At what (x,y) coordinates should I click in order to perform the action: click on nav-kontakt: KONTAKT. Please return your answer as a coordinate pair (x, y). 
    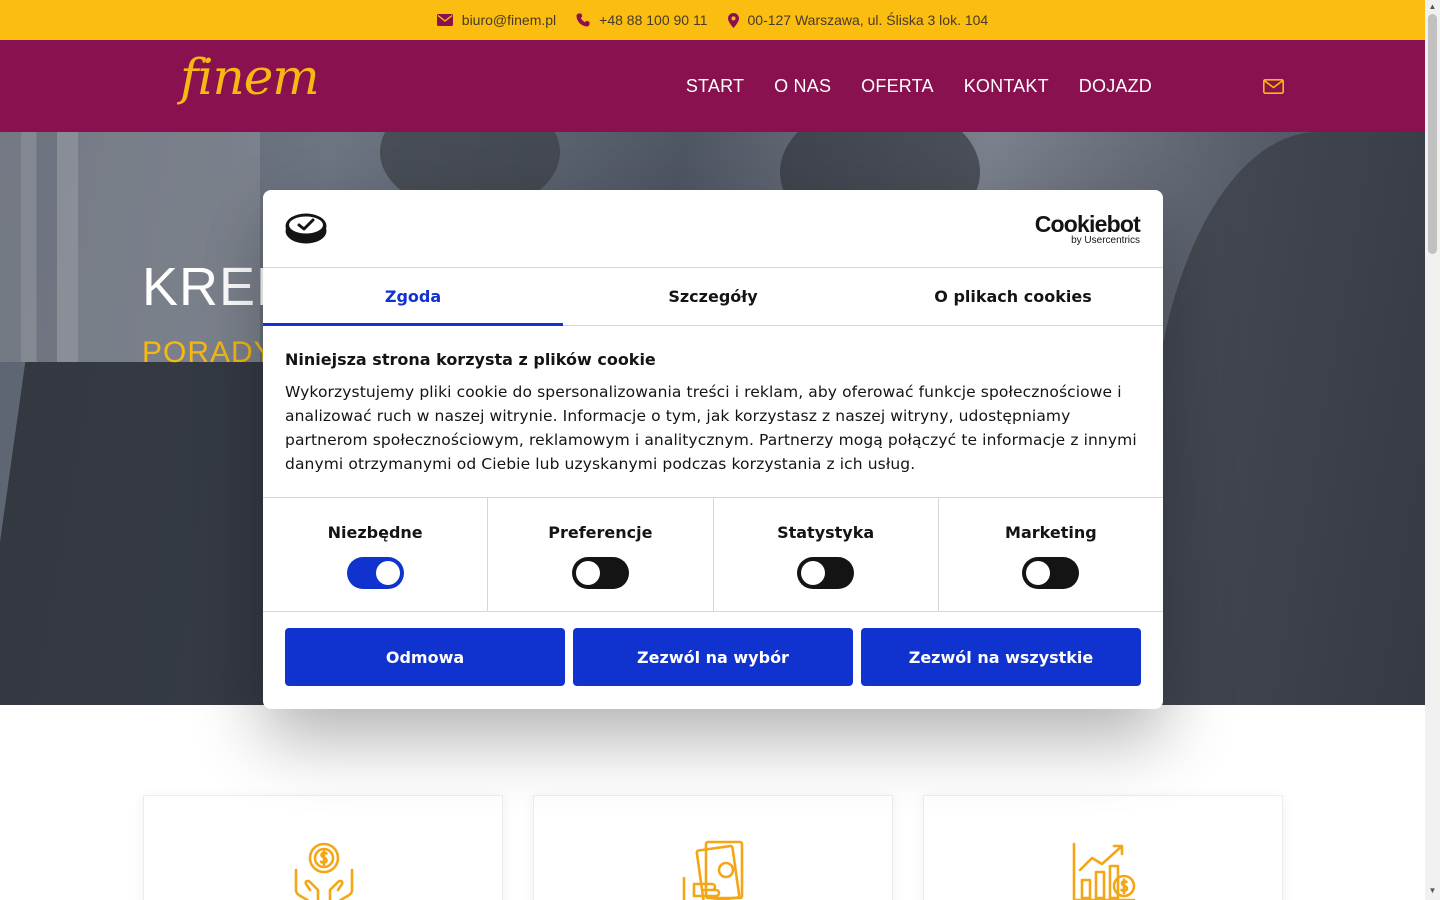
    Looking at the image, I should click on (1006, 86).